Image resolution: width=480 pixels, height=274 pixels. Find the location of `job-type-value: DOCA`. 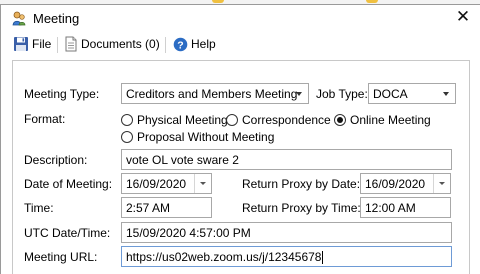

job-type-value: DOCA is located at coordinates (390, 94).